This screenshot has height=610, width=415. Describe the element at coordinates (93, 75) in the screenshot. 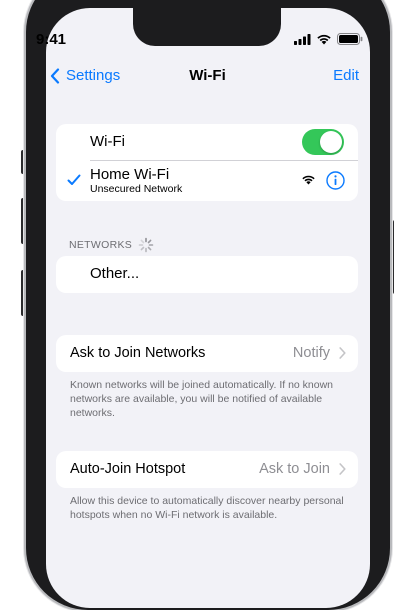

I see `back-button-label: Settings` at that location.